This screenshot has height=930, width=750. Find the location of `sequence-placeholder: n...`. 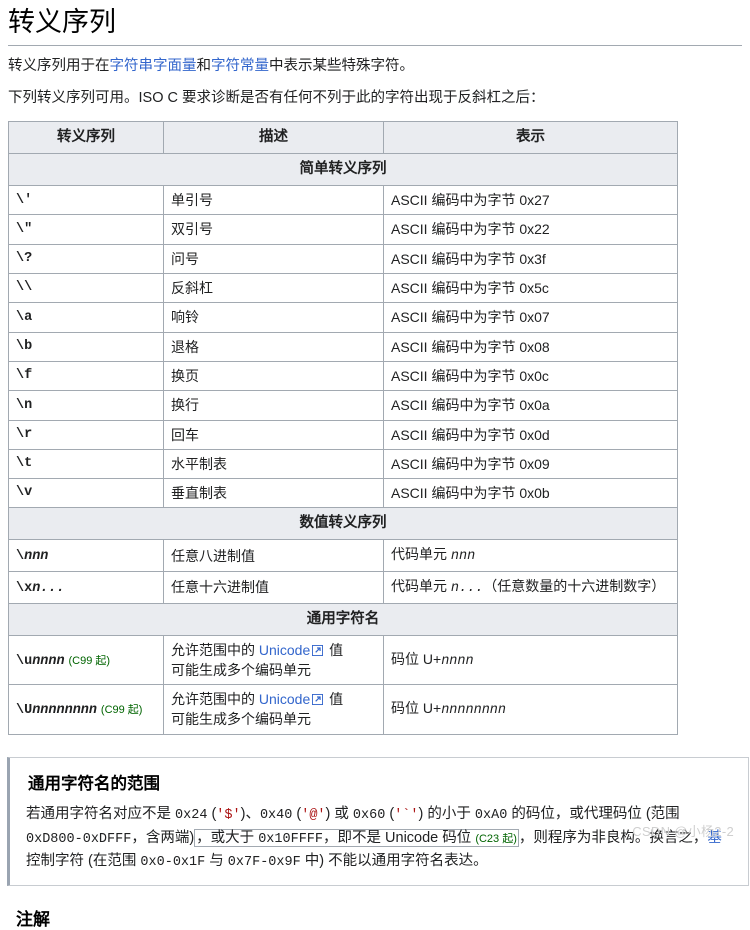

sequence-placeholder: n... is located at coordinates (48, 588).